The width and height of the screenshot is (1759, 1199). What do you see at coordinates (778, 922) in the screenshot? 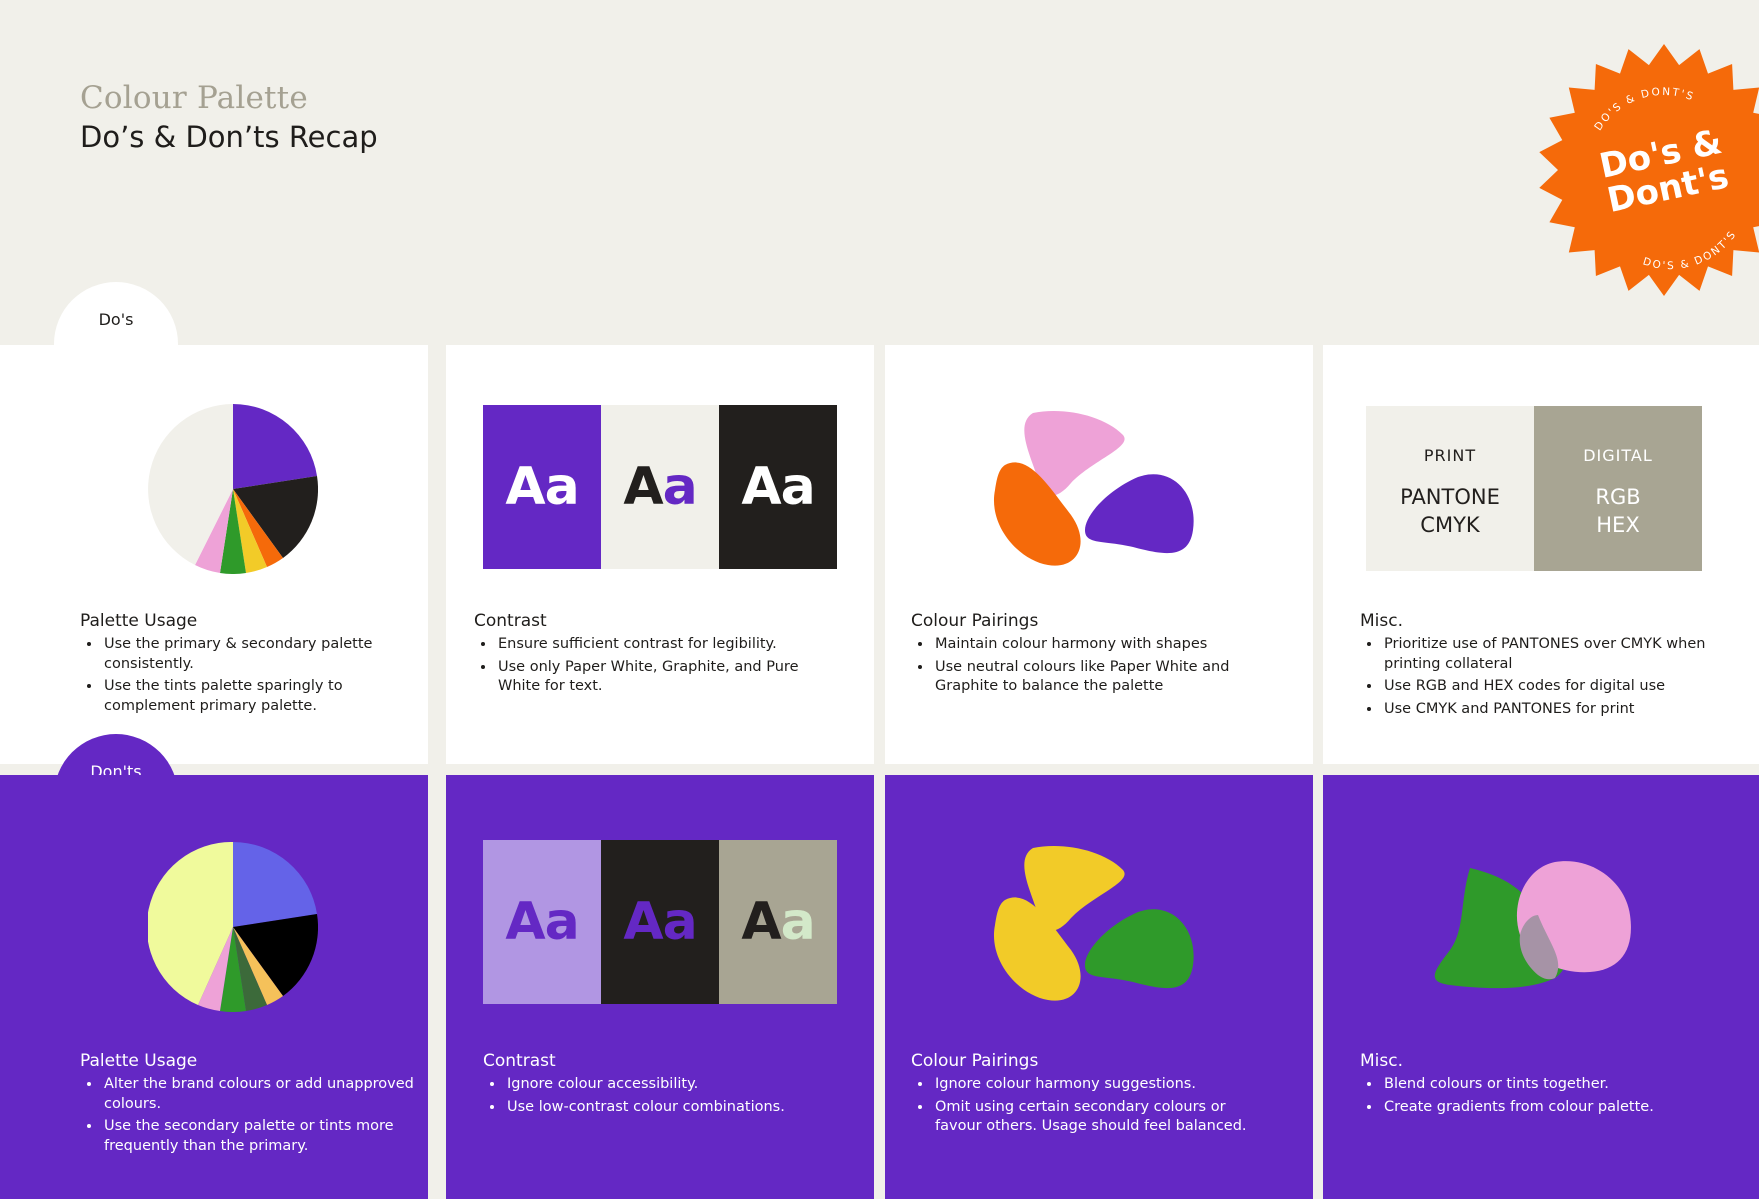
I see `swatch-taupe: Aa` at bounding box center [778, 922].